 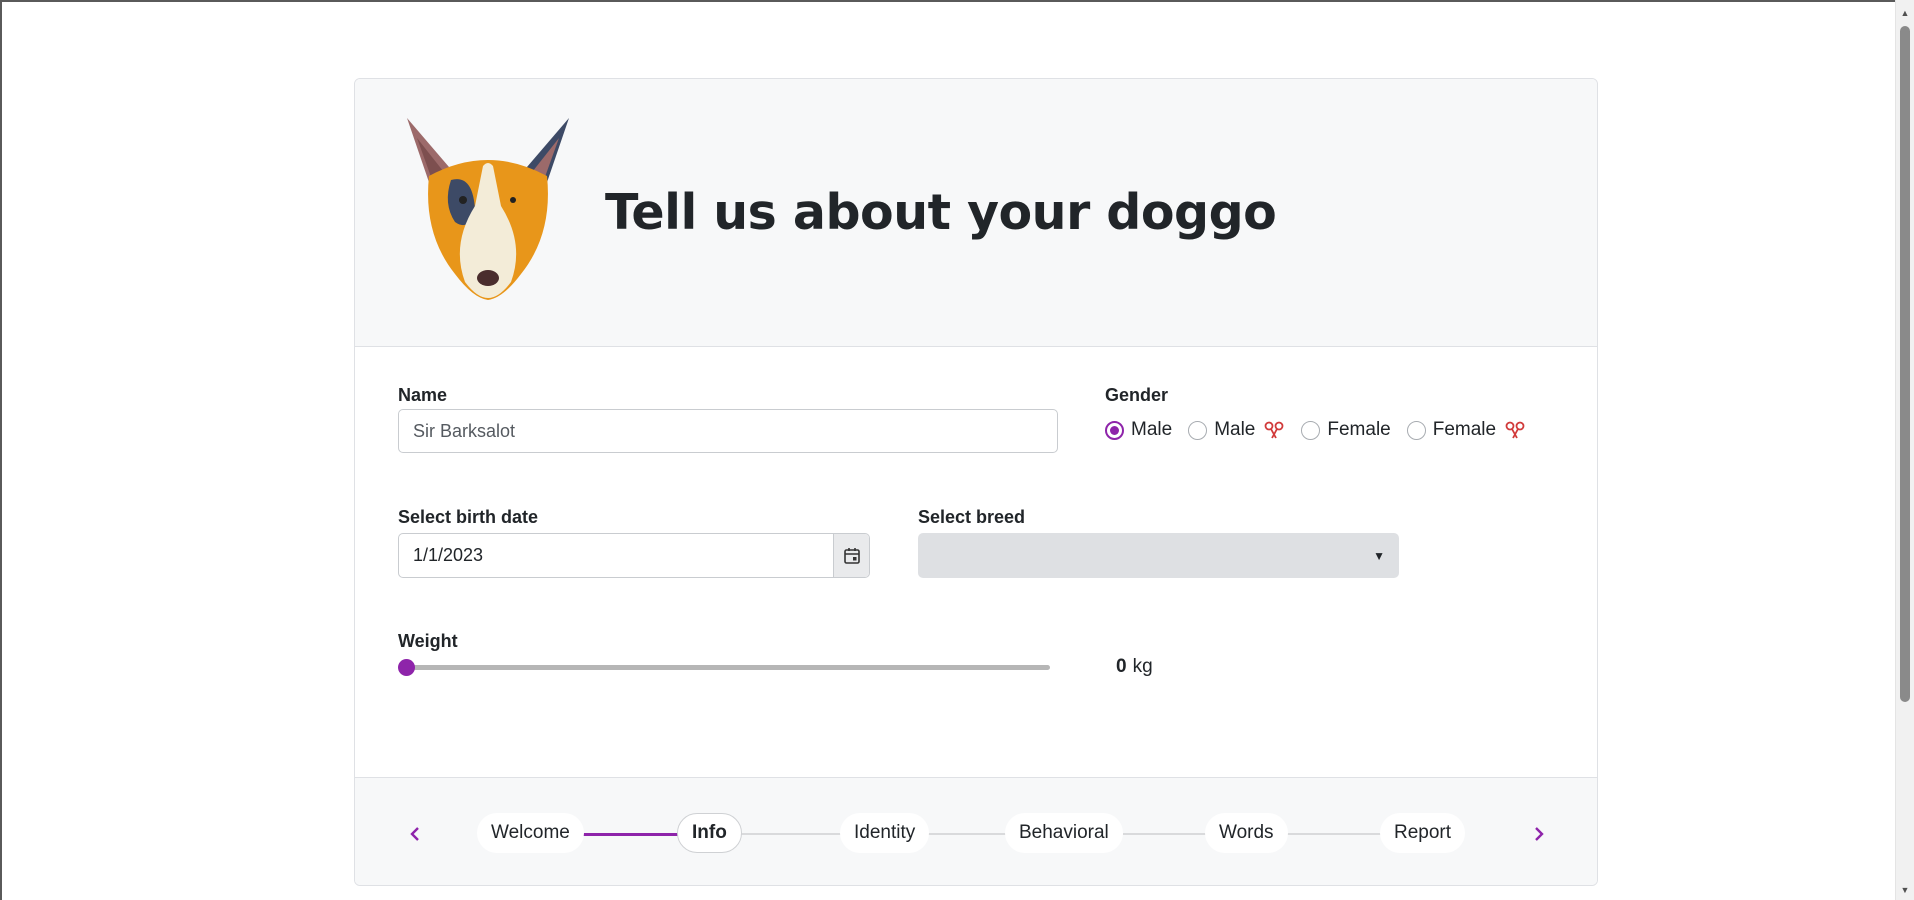 I want to click on step-behavioral: Behavioral, so click(x=1064, y=833).